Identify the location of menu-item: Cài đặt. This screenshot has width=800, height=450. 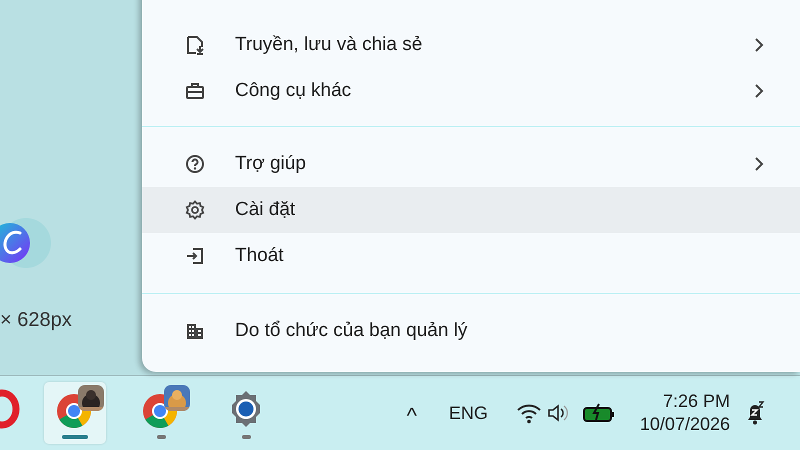
(471, 210).